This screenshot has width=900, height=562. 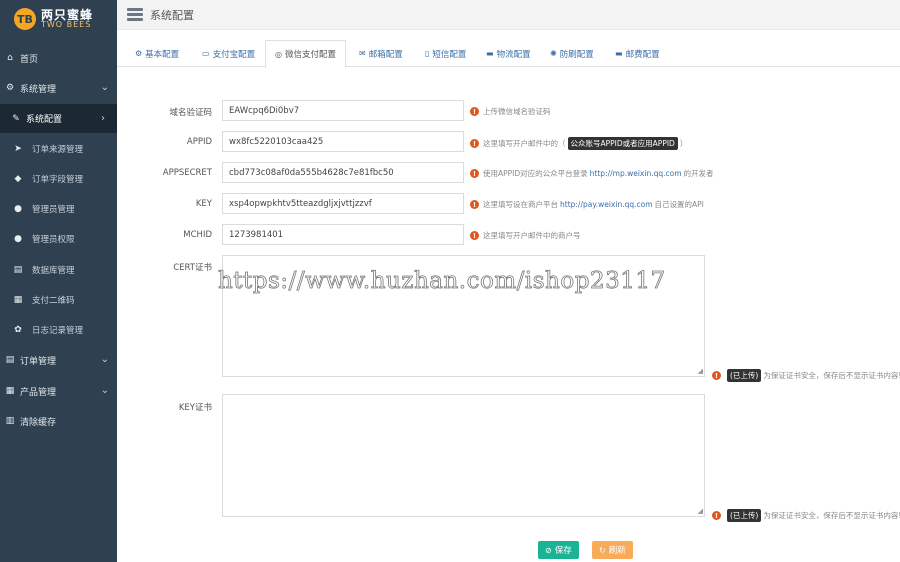 What do you see at coordinates (10, 391) in the screenshot?
I see `grid-icon: ▦` at bounding box center [10, 391].